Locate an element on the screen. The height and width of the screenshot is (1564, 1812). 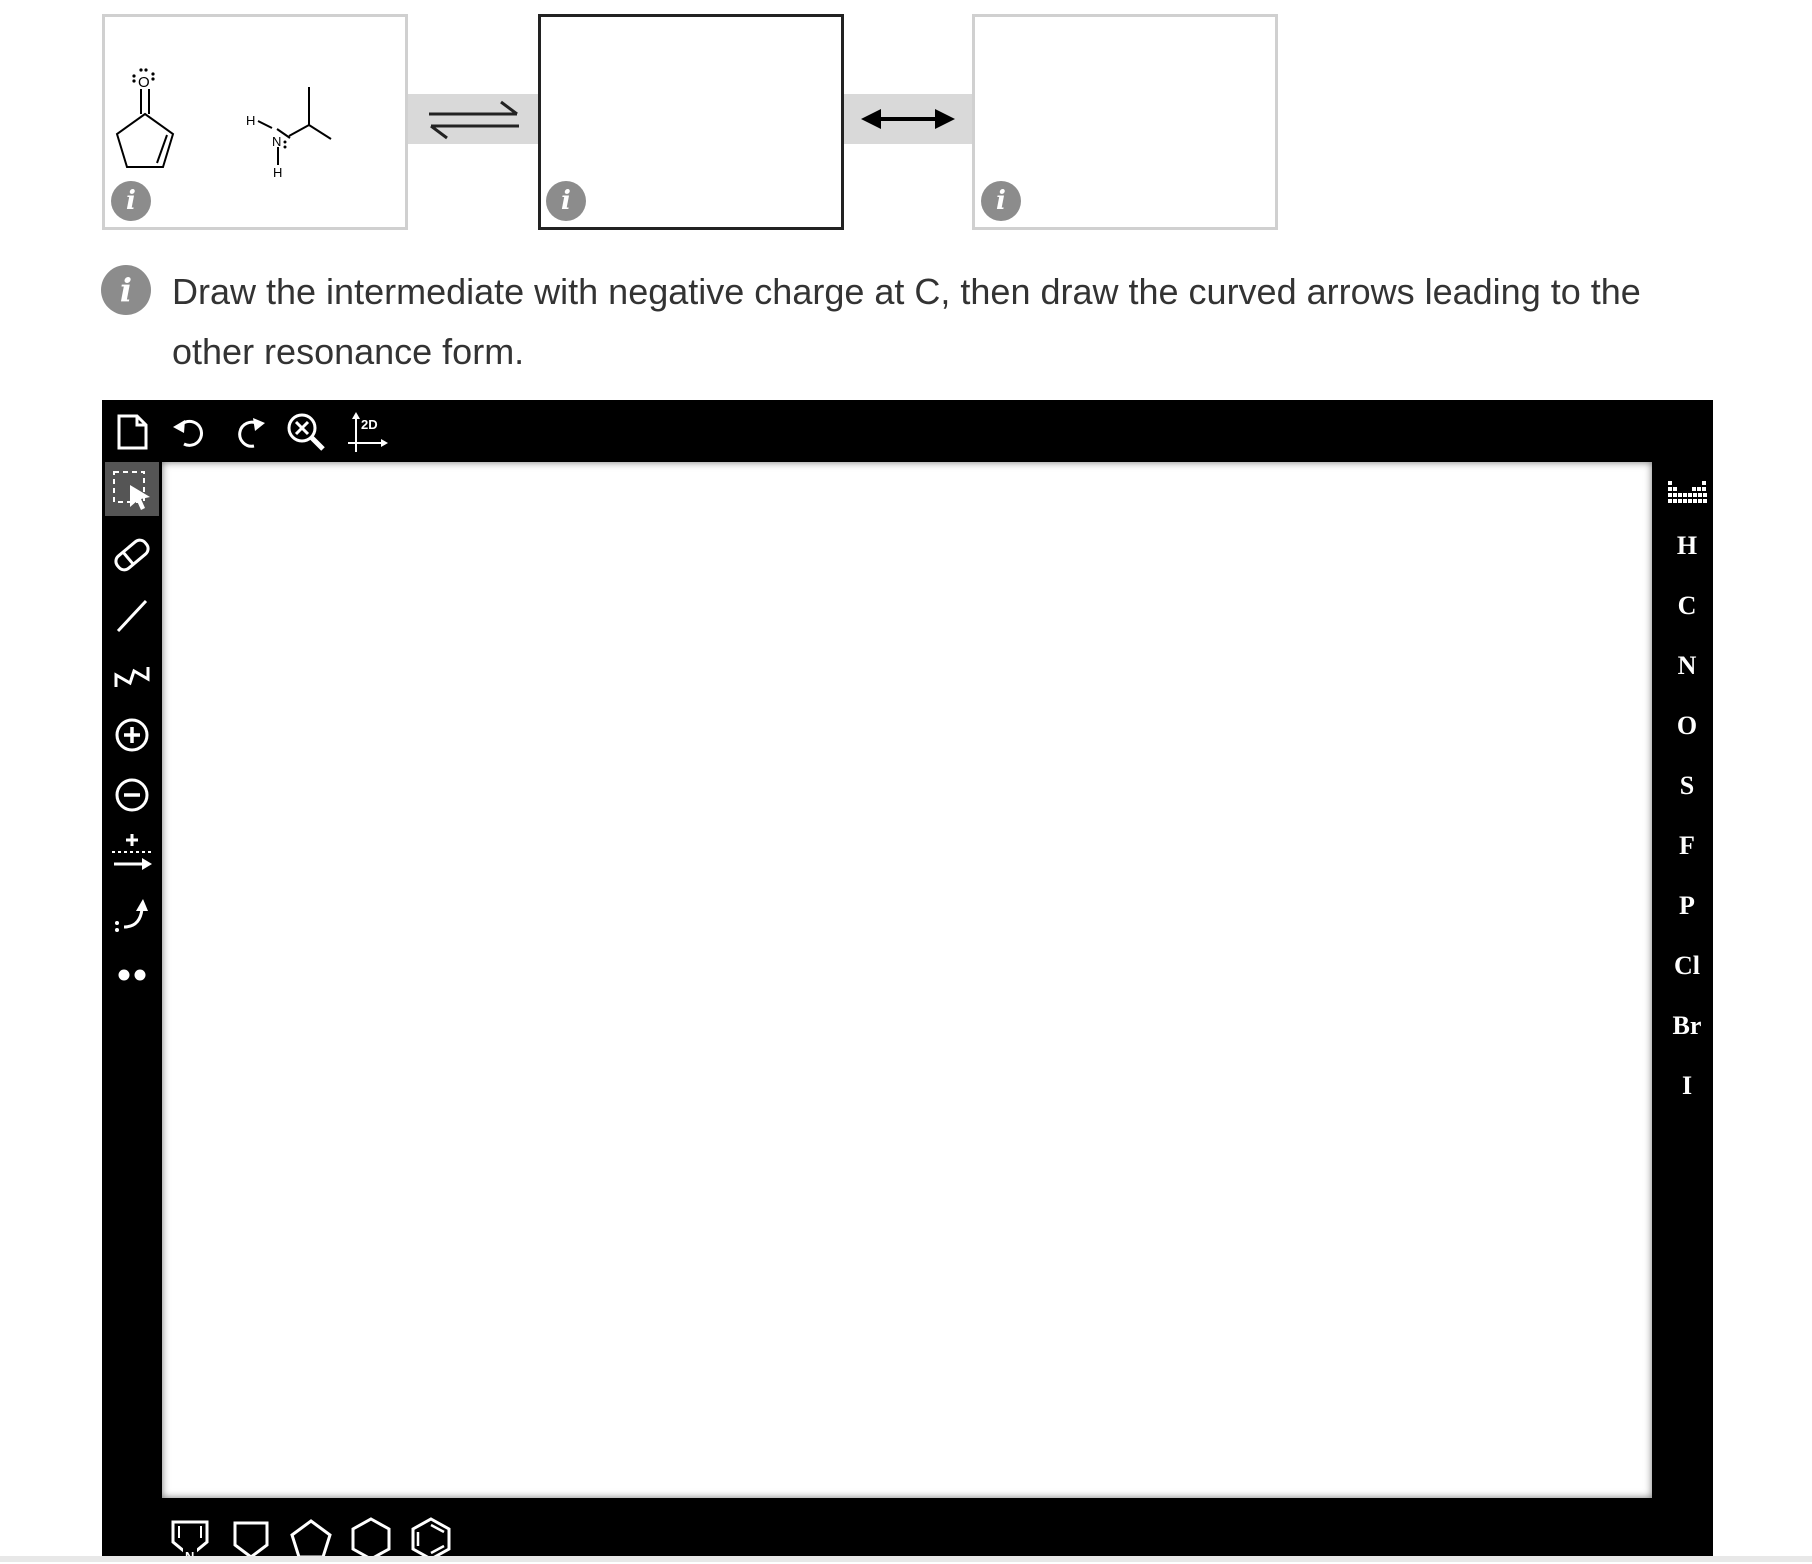
chain-icon is located at coordinates (132, 677).